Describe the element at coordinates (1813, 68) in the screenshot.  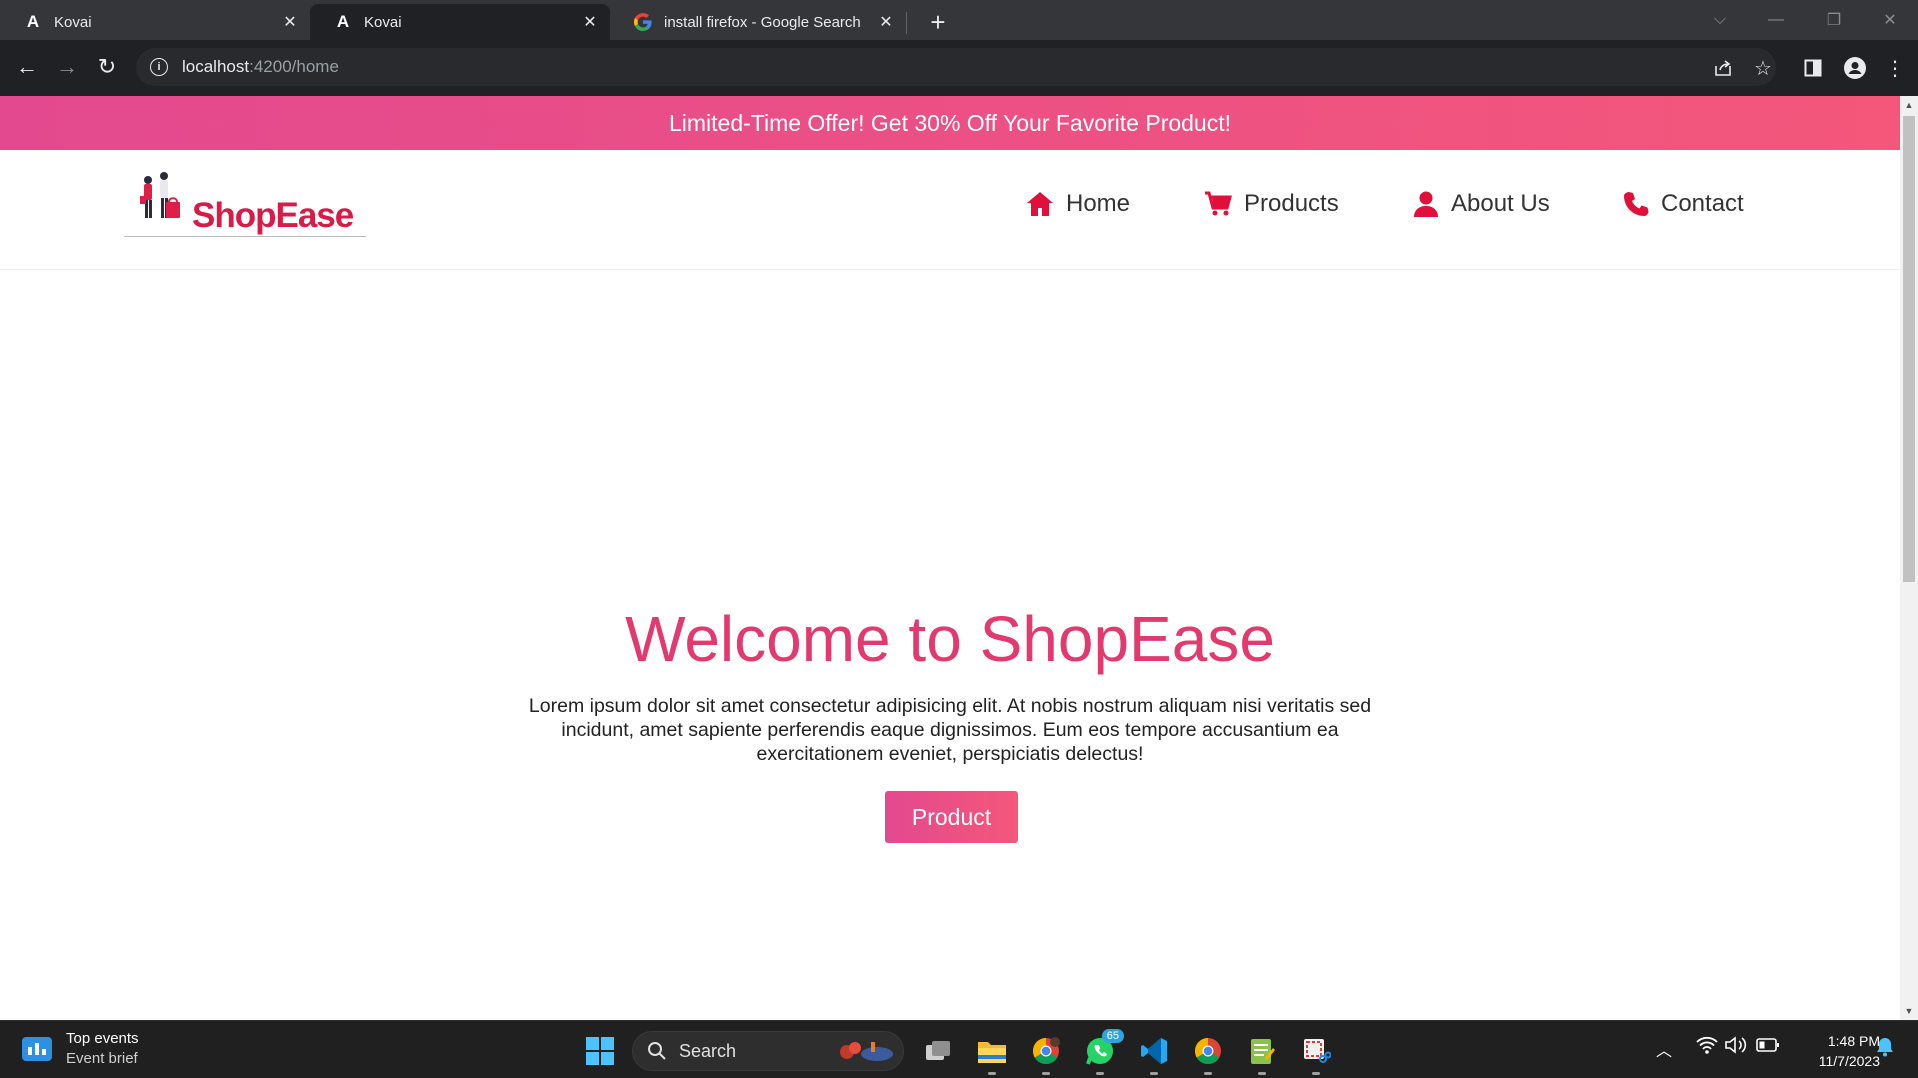
I see `side-panel-icon` at that location.